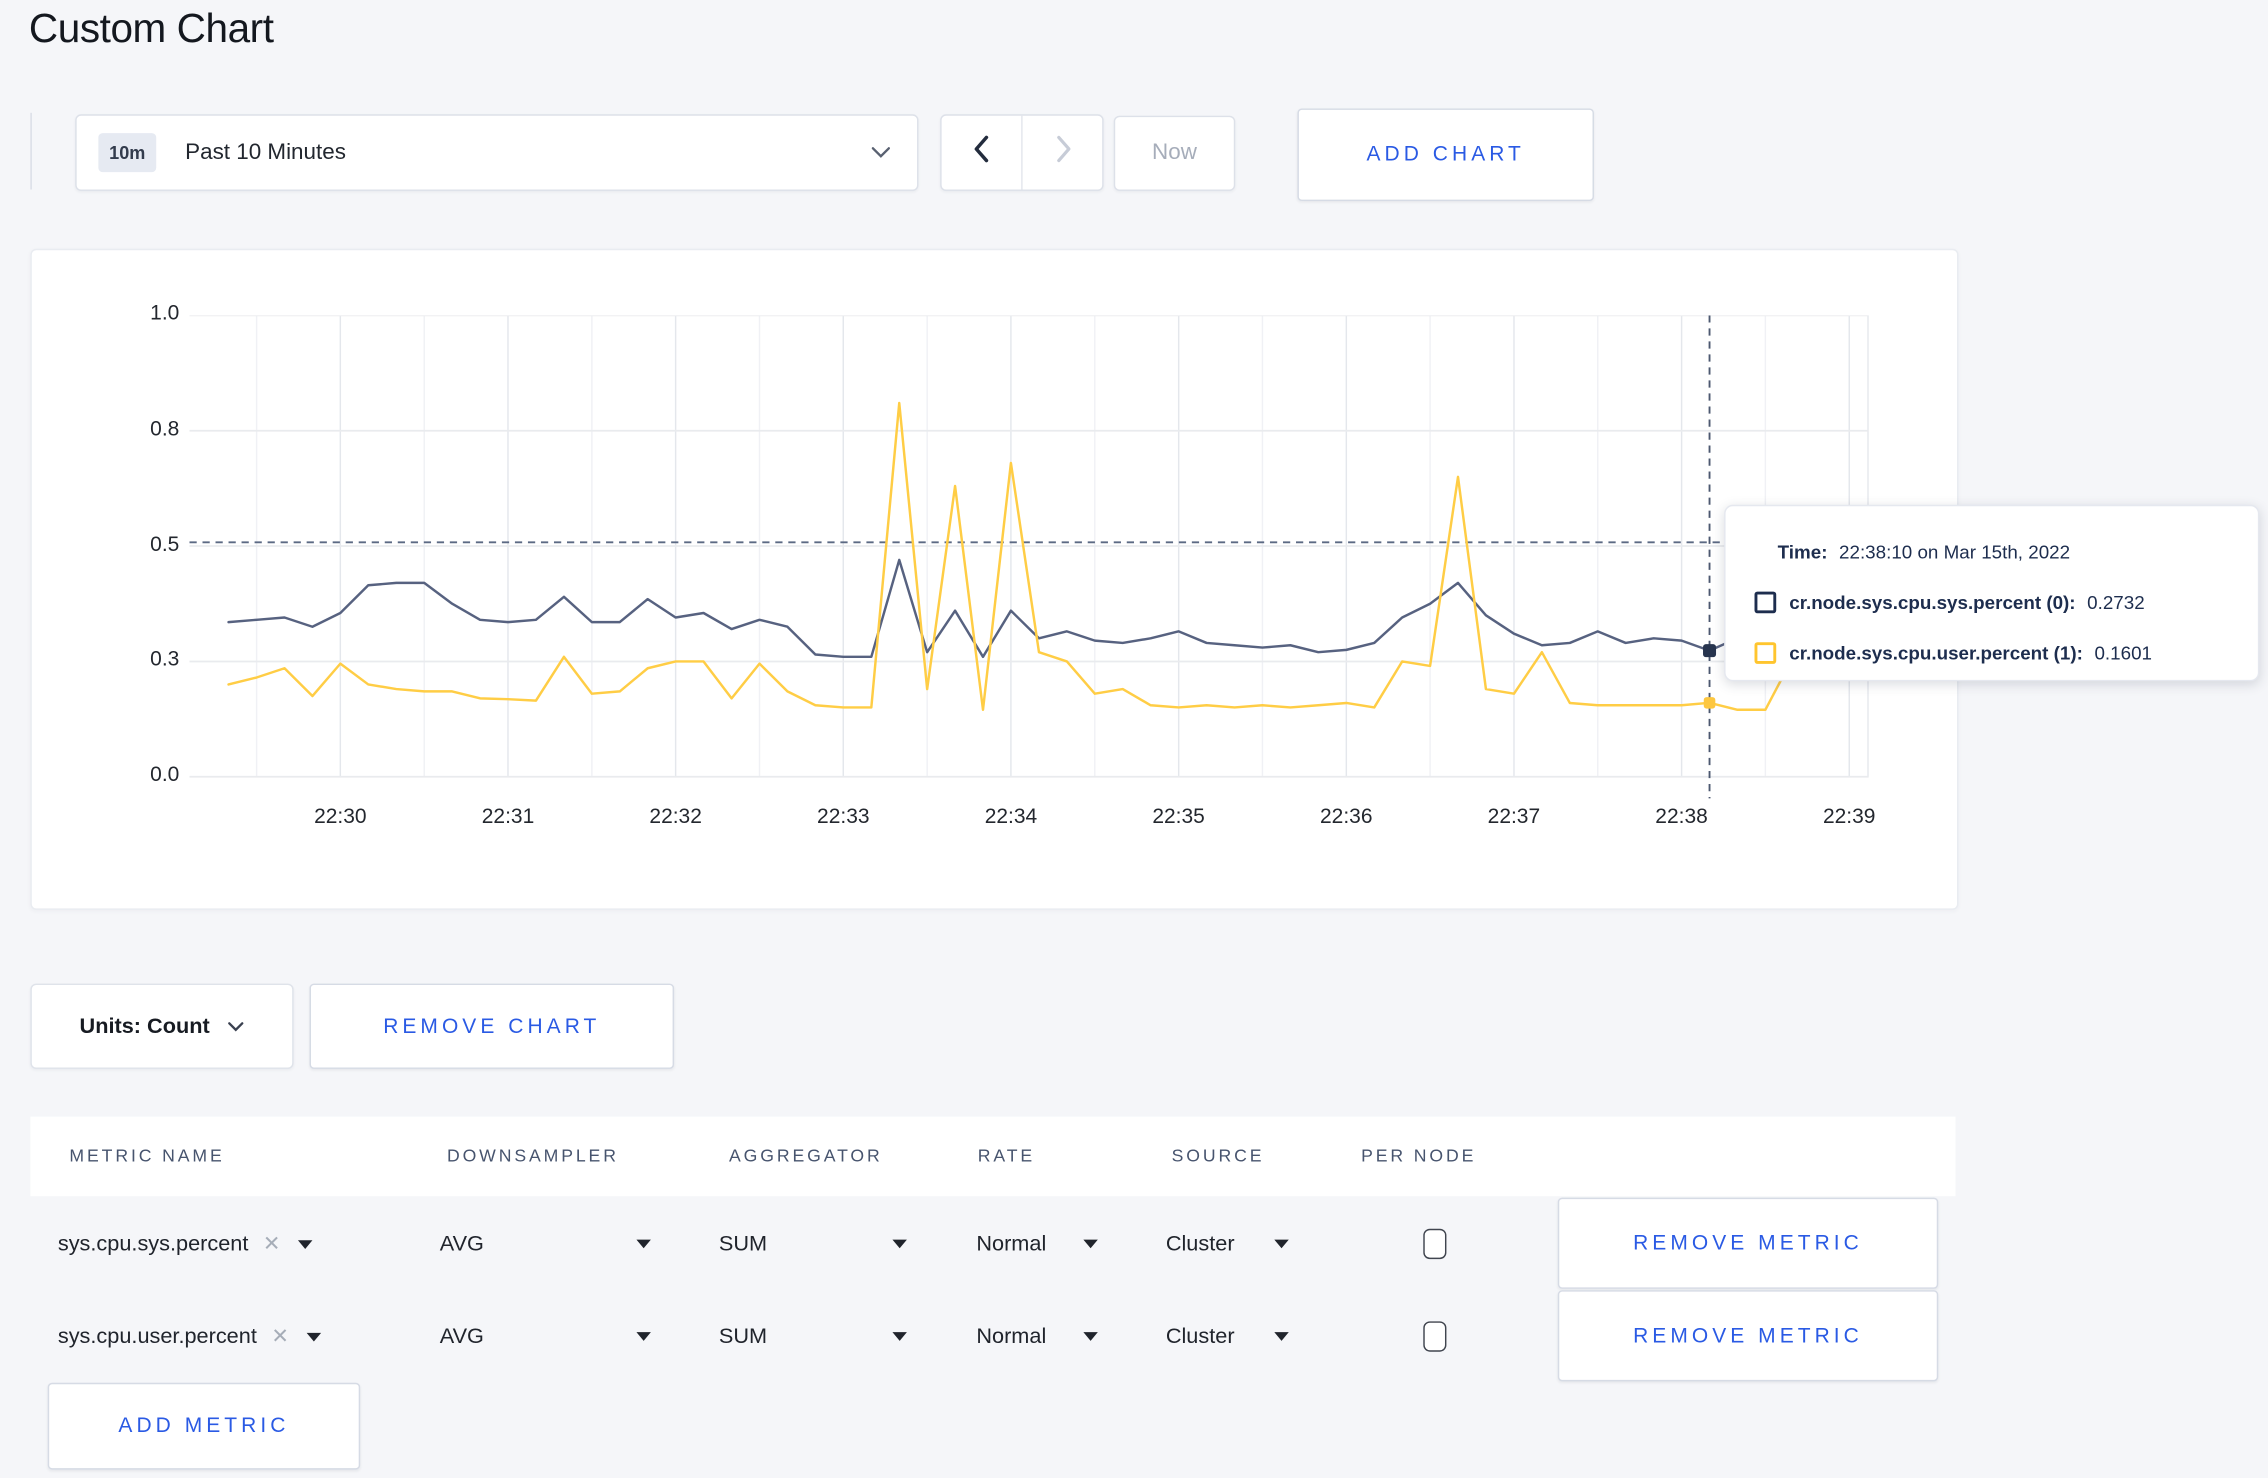 The image size is (2268, 1478). Describe the element at coordinates (151, 28) in the screenshot. I see `page-title: Custom Chart` at that location.